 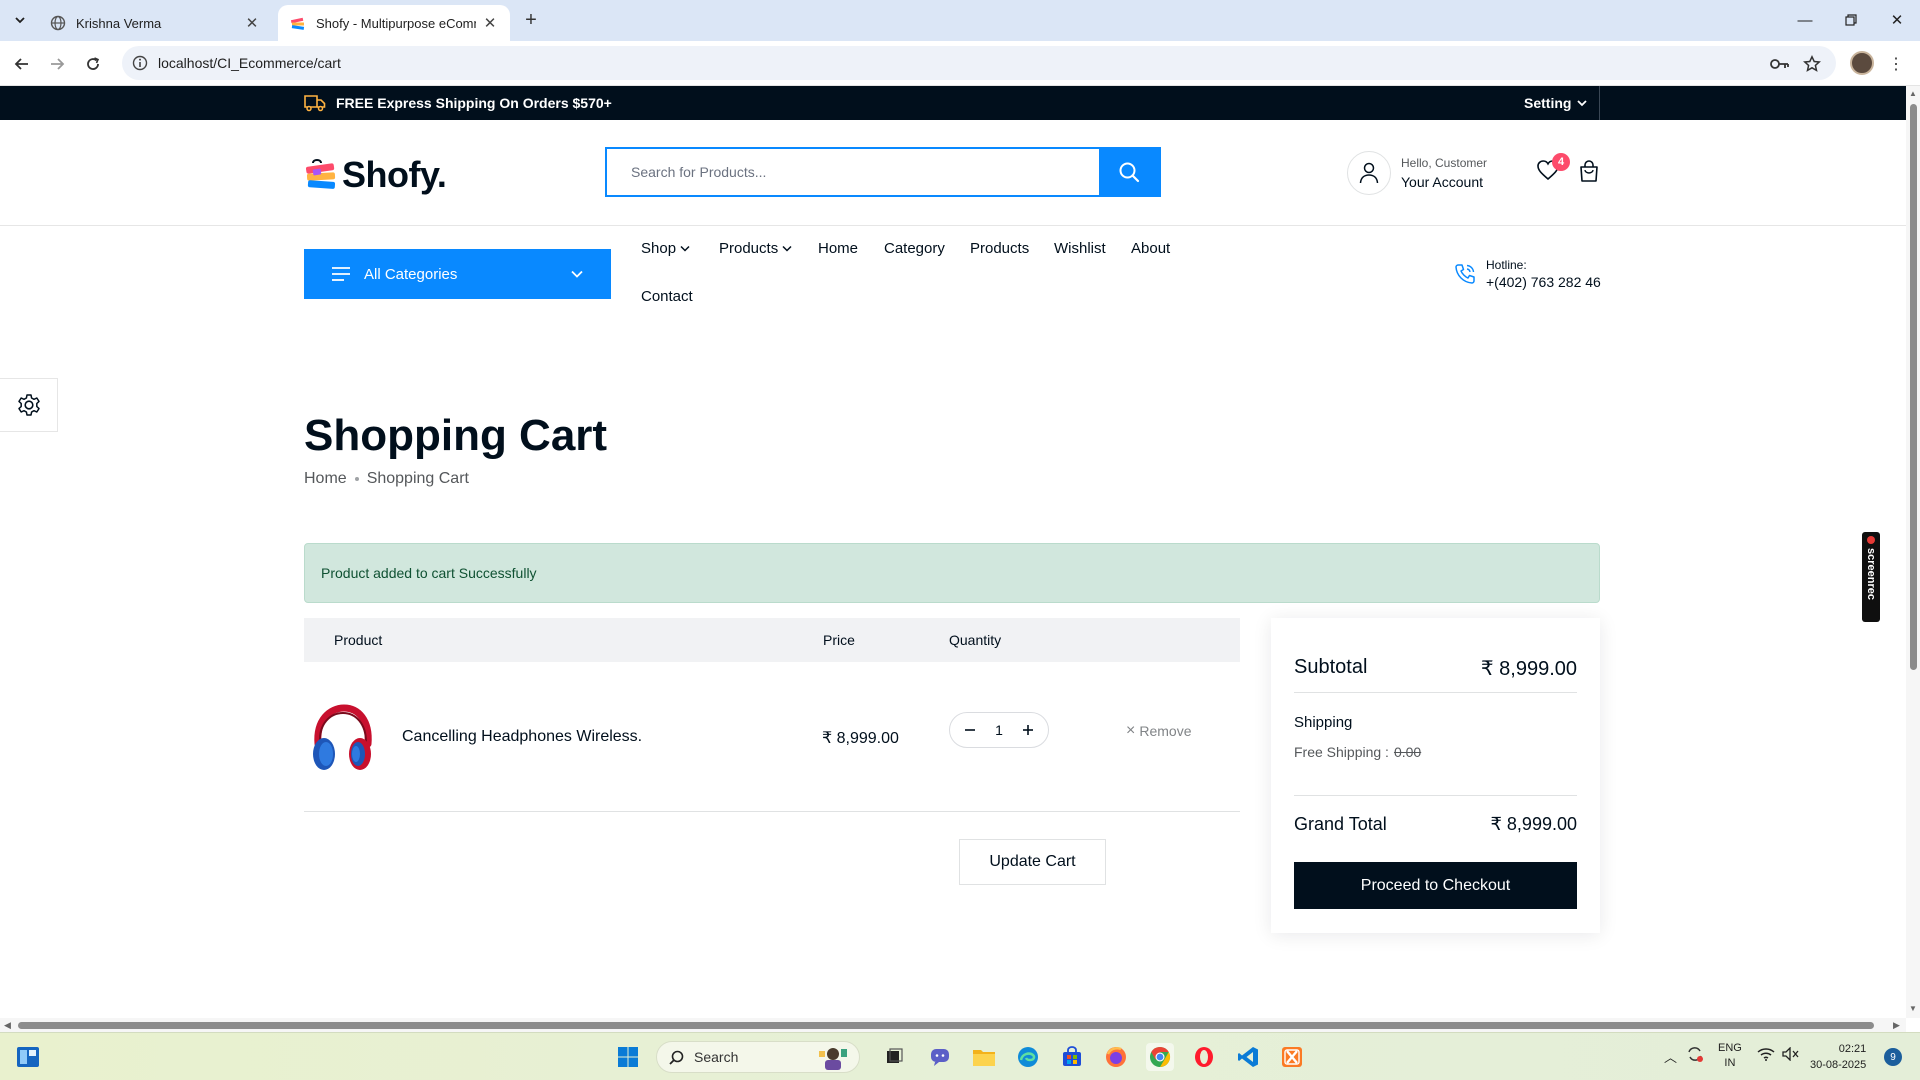 What do you see at coordinates (1553, 168) in the screenshot?
I see `wishlist-button: 4` at bounding box center [1553, 168].